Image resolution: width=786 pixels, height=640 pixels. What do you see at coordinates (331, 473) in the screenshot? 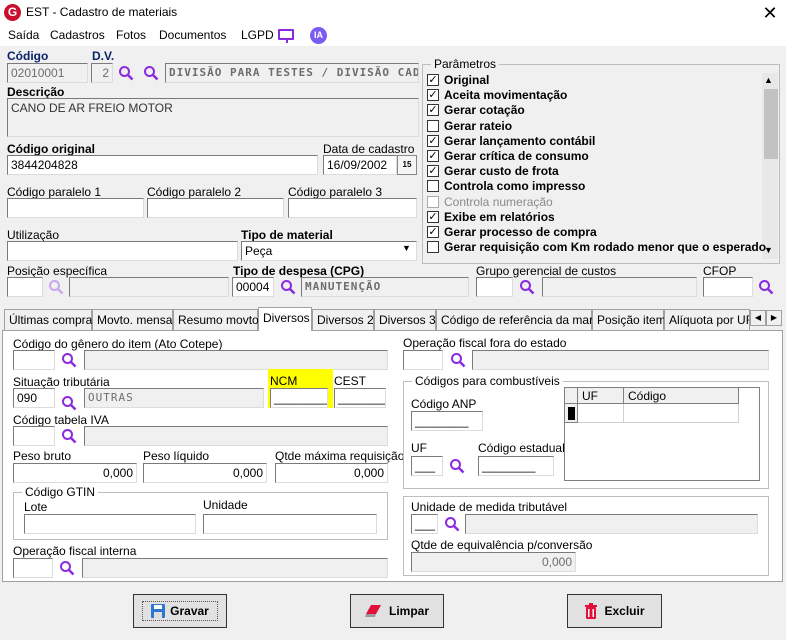
I see `qtde-max-input: 0,000` at bounding box center [331, 473].